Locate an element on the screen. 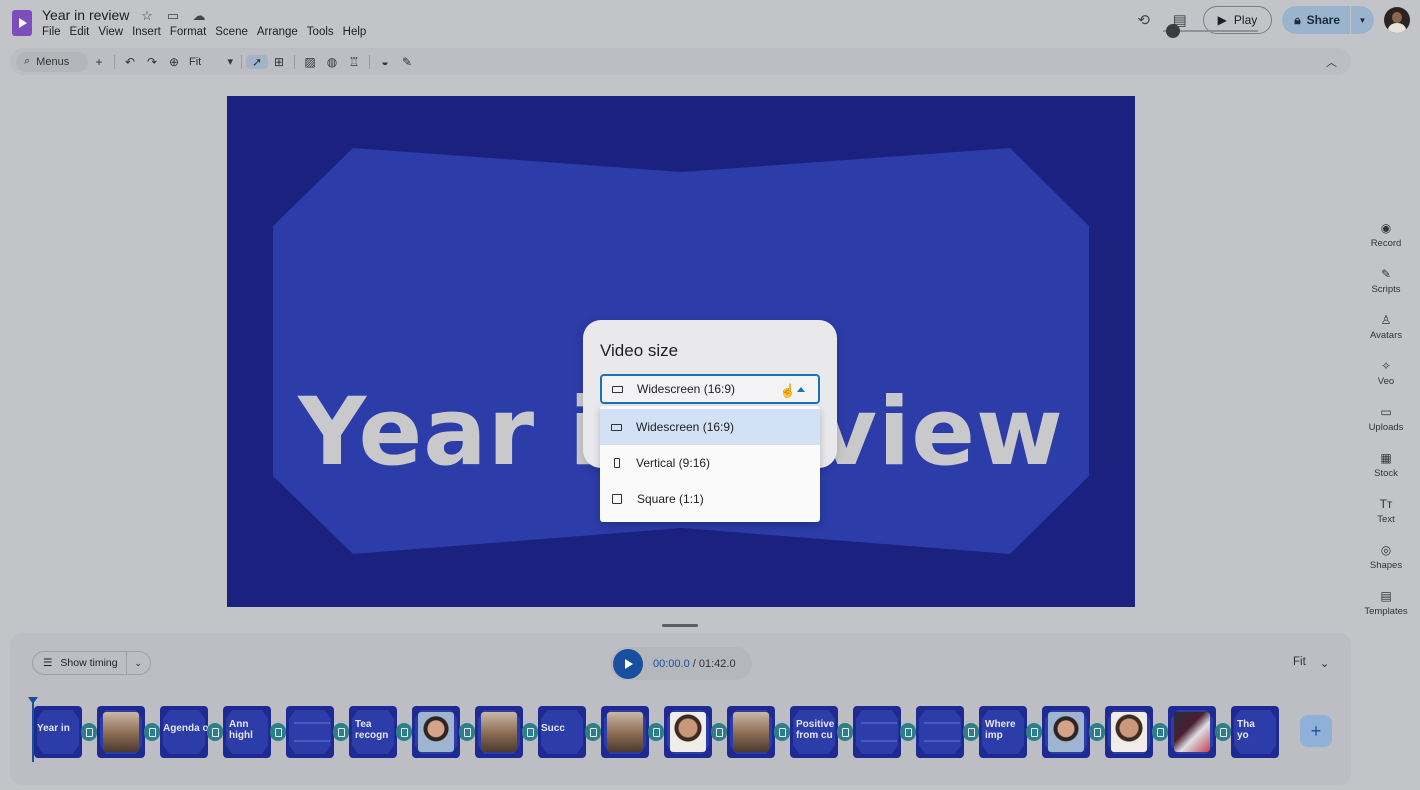 Image resolution: width=1420 pixels, height=790 pixels. panel-resize-handle is located at coordinates (680, 625).